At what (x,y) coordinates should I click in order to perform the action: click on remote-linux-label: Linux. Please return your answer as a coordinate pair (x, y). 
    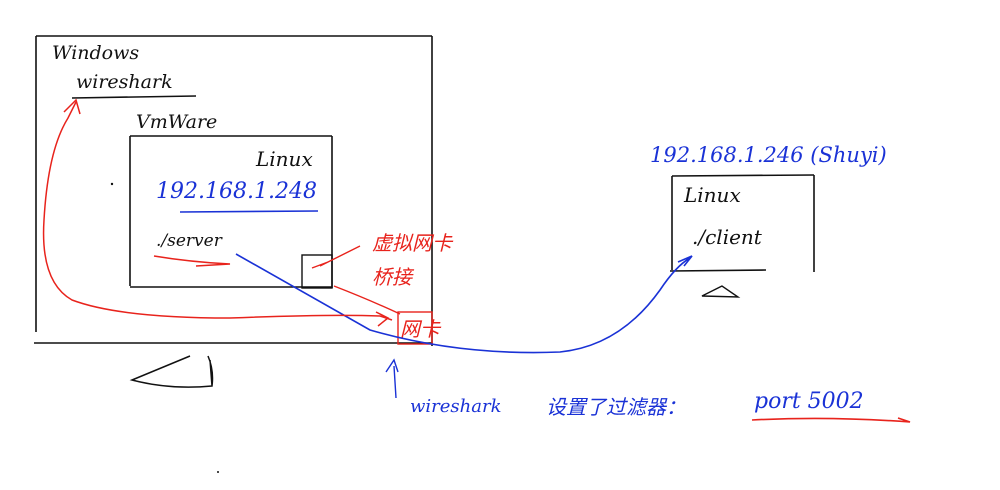
    Looking at the image, I should click on (712, 195).